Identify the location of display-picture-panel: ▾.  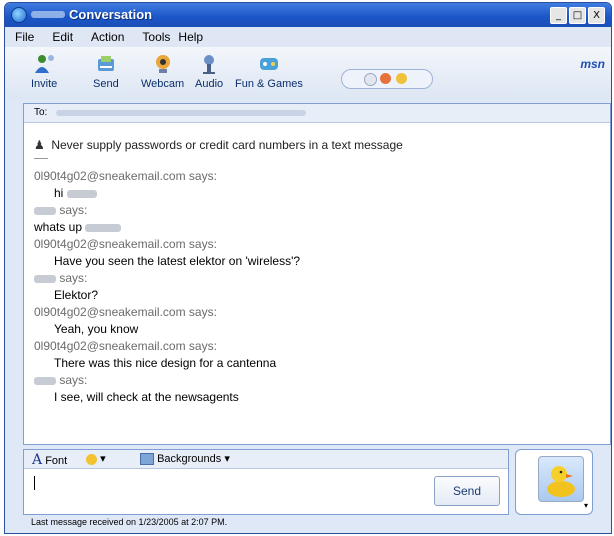
(554, 482).